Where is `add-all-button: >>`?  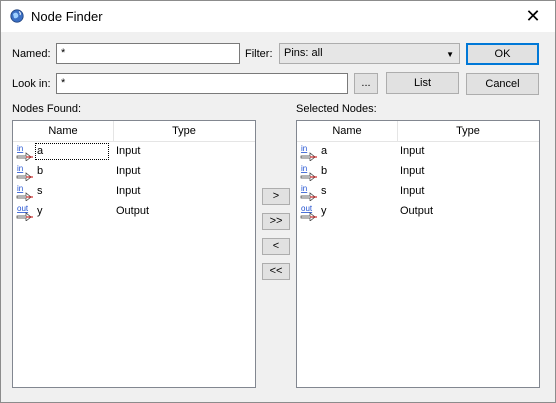 add-all-button: >> is located at coordinates (276, 221).